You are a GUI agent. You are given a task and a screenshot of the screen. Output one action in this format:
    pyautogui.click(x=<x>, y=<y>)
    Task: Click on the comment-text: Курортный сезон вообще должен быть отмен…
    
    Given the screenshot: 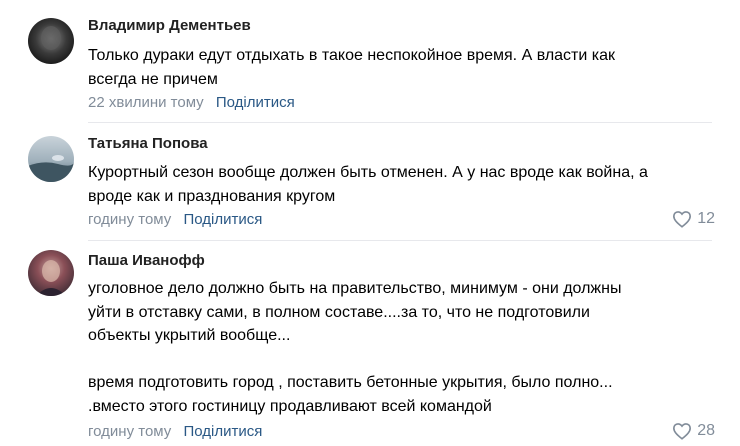 What is the action you would take?
    pyautogui.click(x=408, y=184)
    